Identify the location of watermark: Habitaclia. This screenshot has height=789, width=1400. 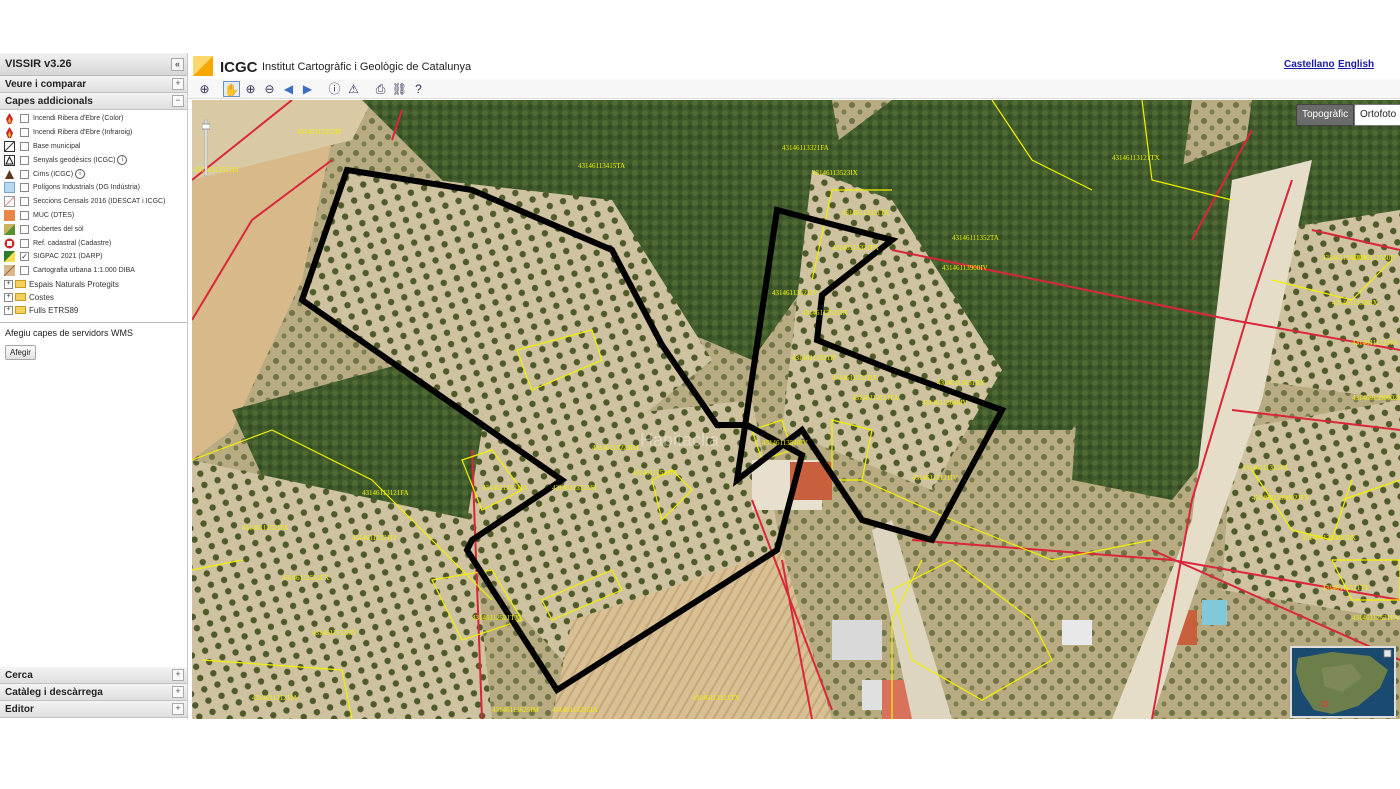
(680, 440).